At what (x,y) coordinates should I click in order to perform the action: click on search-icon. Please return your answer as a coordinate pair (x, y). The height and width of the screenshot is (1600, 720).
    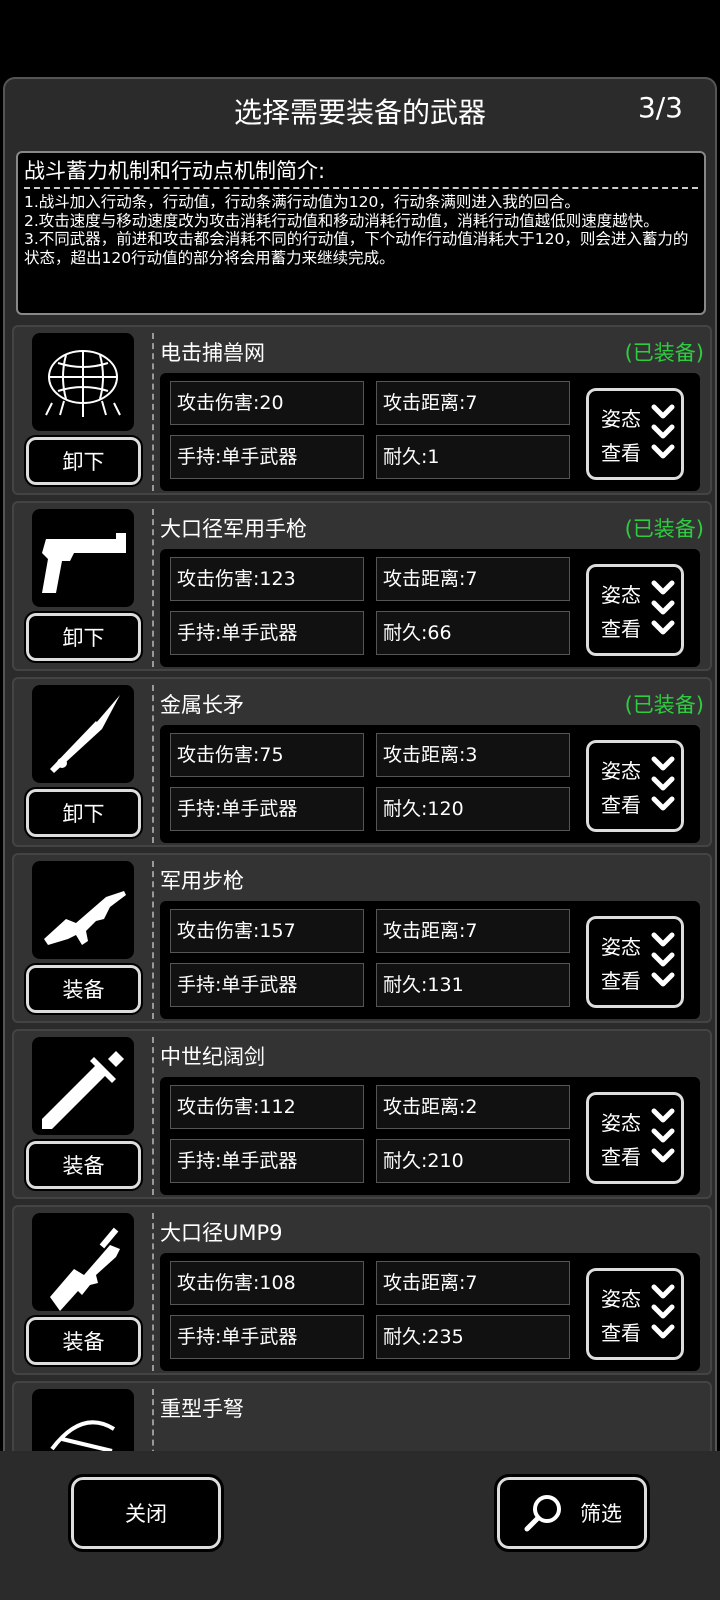
    Looking at the image, I should click on (542, 1513).